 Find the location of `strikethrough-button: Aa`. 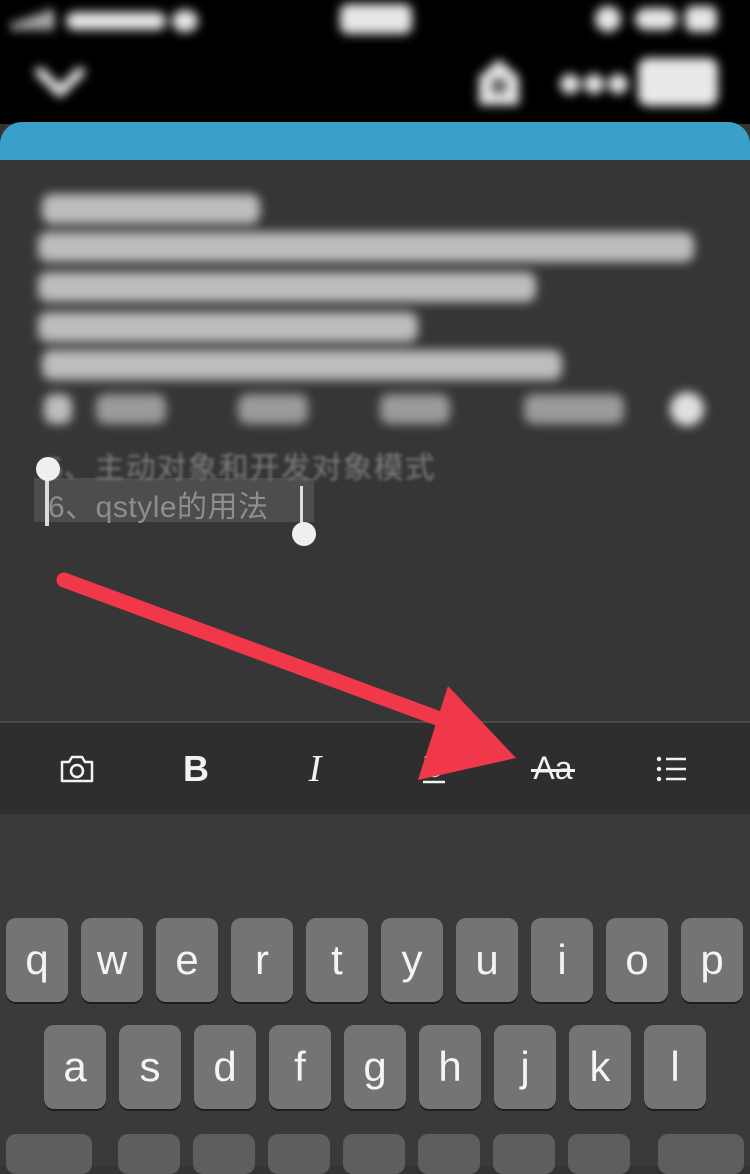

strikethrough-button: Aa is located at coordinates (553, 768).